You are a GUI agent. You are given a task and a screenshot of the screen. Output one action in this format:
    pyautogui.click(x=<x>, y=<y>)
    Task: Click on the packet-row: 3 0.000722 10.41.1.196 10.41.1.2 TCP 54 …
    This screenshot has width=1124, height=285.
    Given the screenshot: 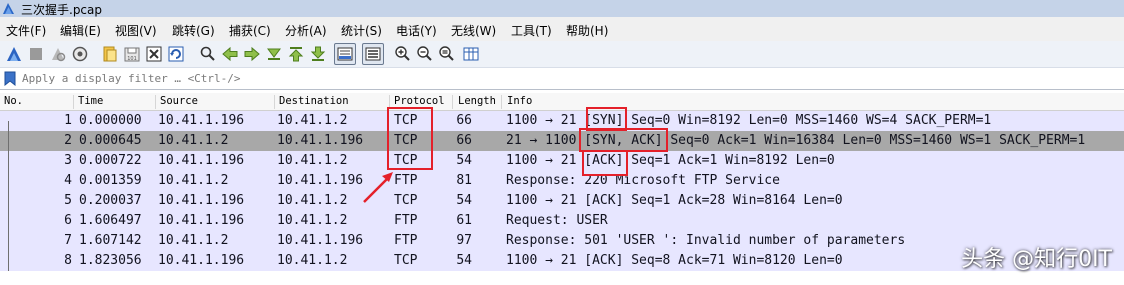 What is the action you would take?
    pyautogui.click(x=562, y=161)
    